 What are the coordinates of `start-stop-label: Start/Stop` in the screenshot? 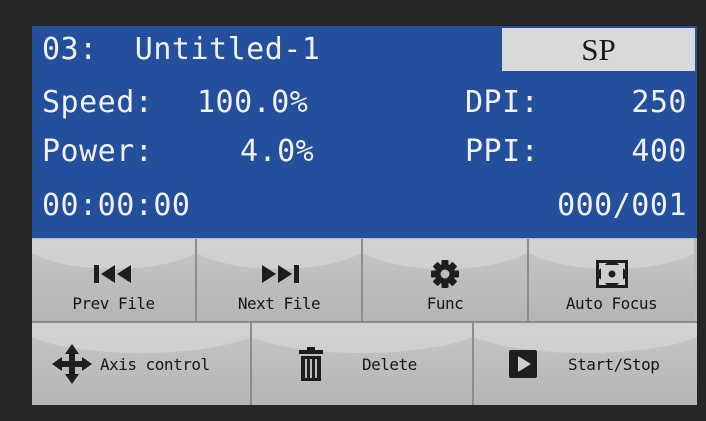 It's located at (614, 364).